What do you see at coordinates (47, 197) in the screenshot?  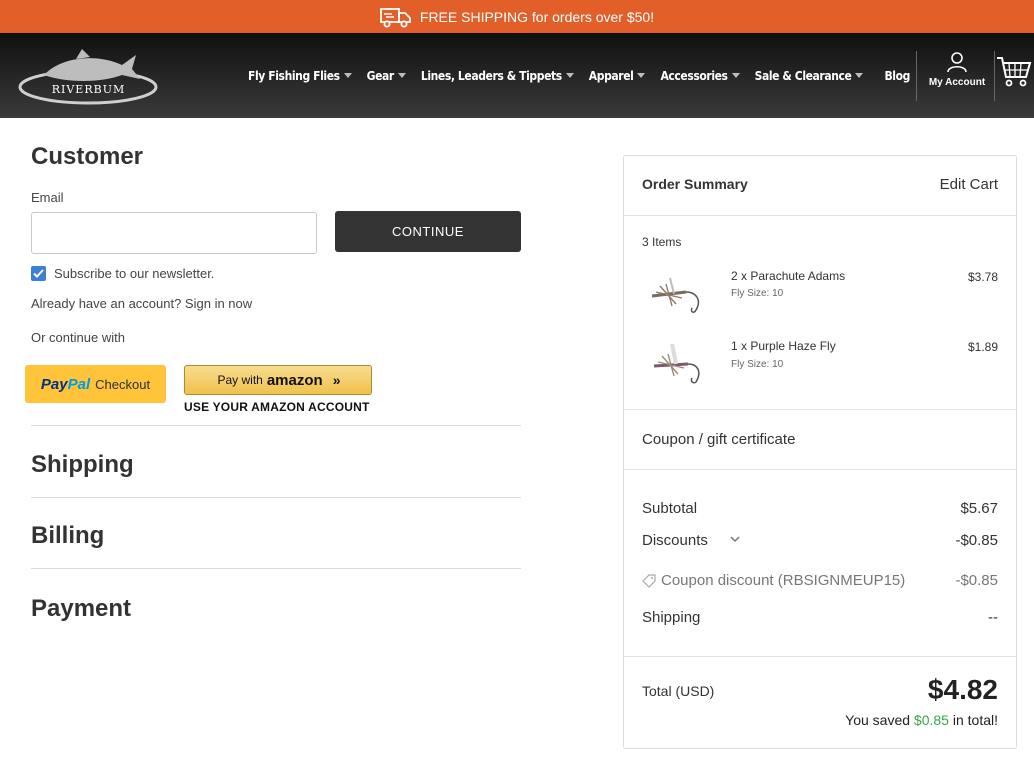 I see `email-label: Email` at bounding box center [47, 197].